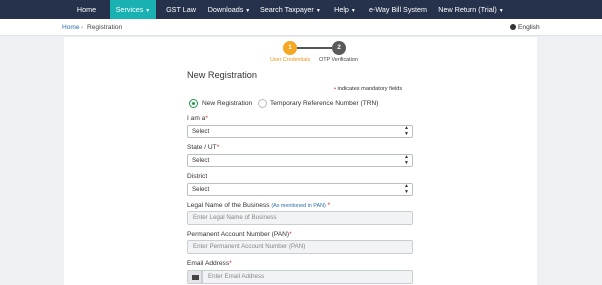 The width and height of the screenshot is (602, 285). What do you see at coordinates (105, 27) in the screenshot?
I see `breadcrumb-current: Registration` at bounding box center [105, 27].